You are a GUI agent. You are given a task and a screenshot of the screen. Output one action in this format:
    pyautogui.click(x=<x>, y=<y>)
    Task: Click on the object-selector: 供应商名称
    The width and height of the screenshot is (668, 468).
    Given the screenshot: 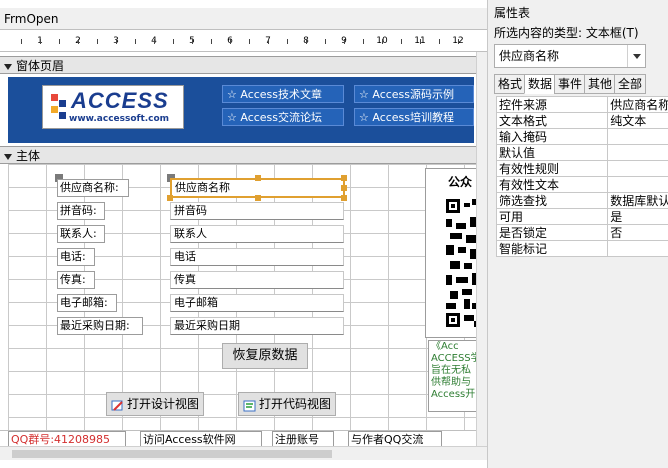 What is the action you would take?
    pyautogui.click(x=570, y=56)
    